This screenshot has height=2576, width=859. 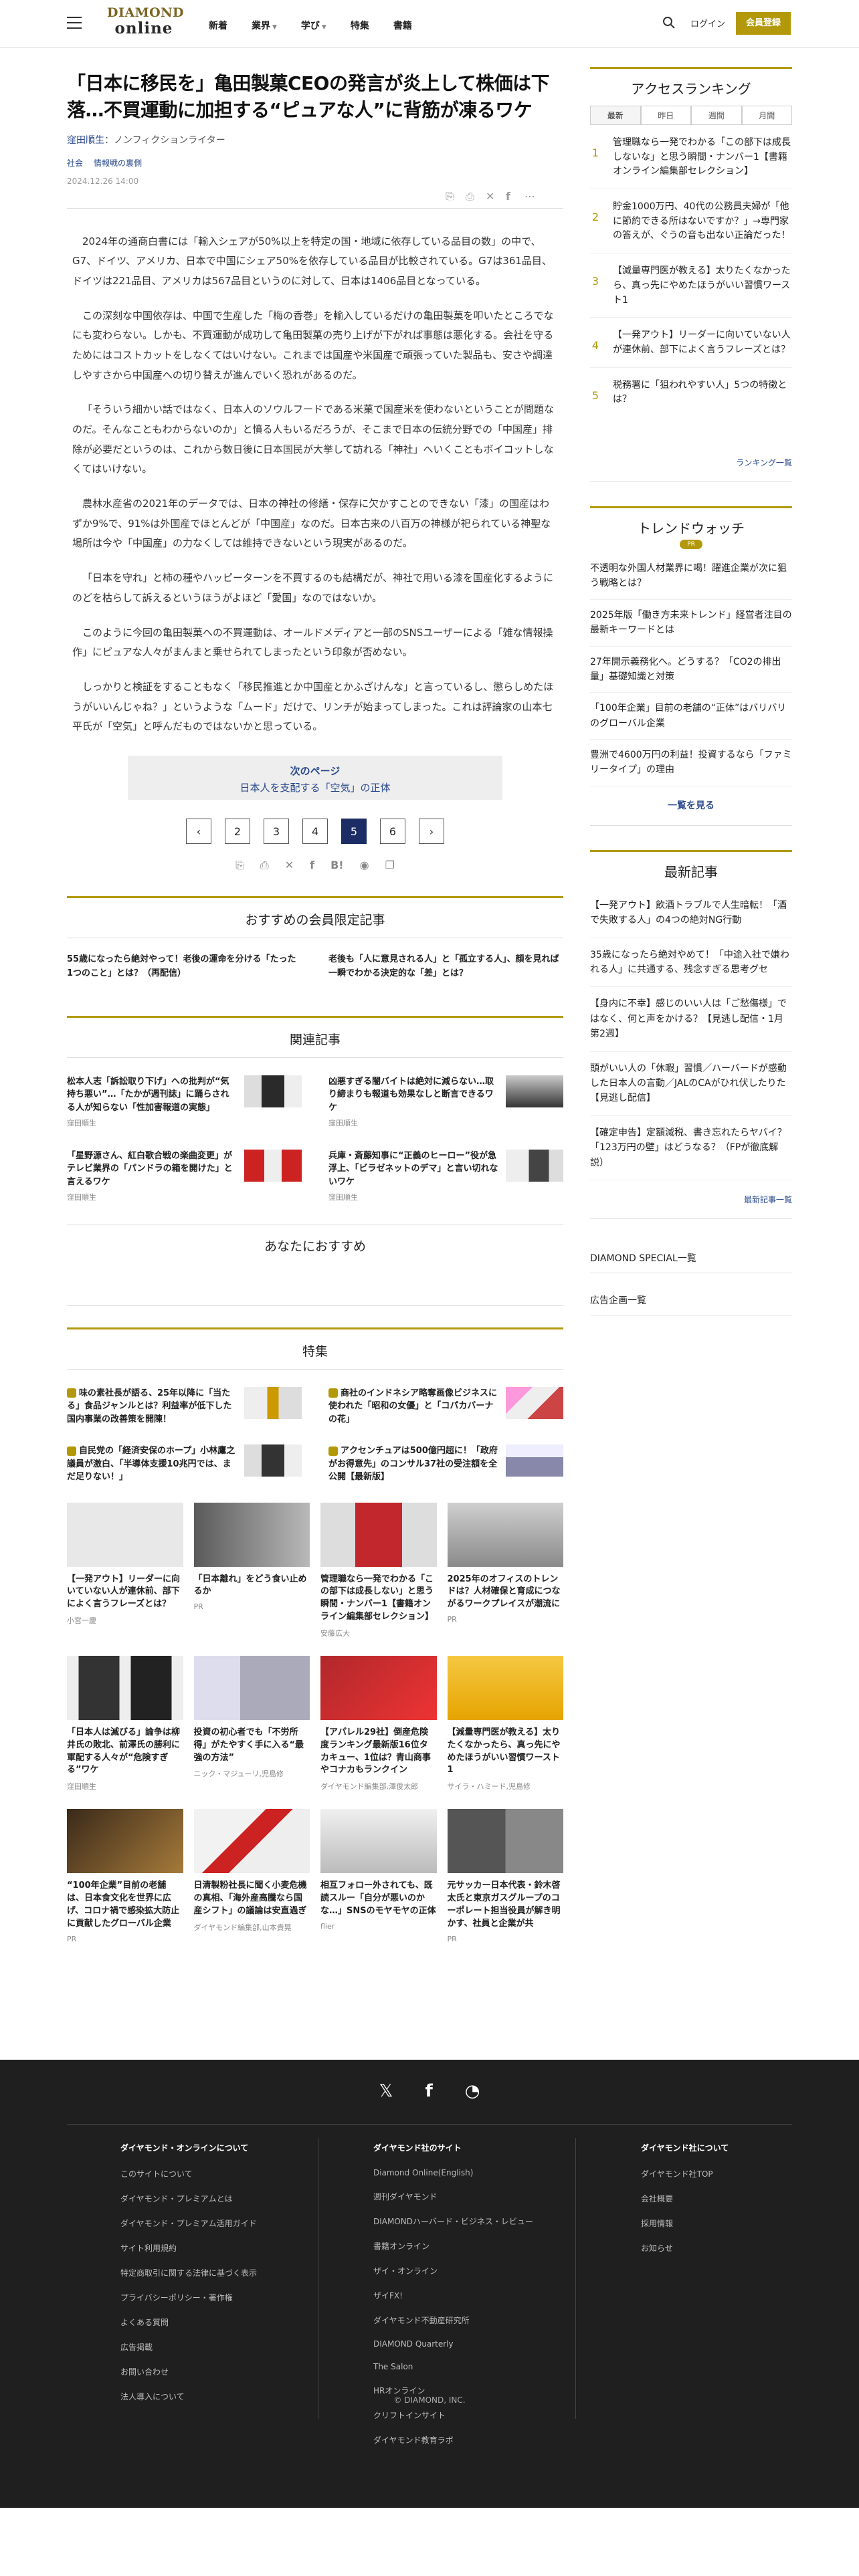 I want to click on hatena-share-icon: B!, so click(x=337, y=865).